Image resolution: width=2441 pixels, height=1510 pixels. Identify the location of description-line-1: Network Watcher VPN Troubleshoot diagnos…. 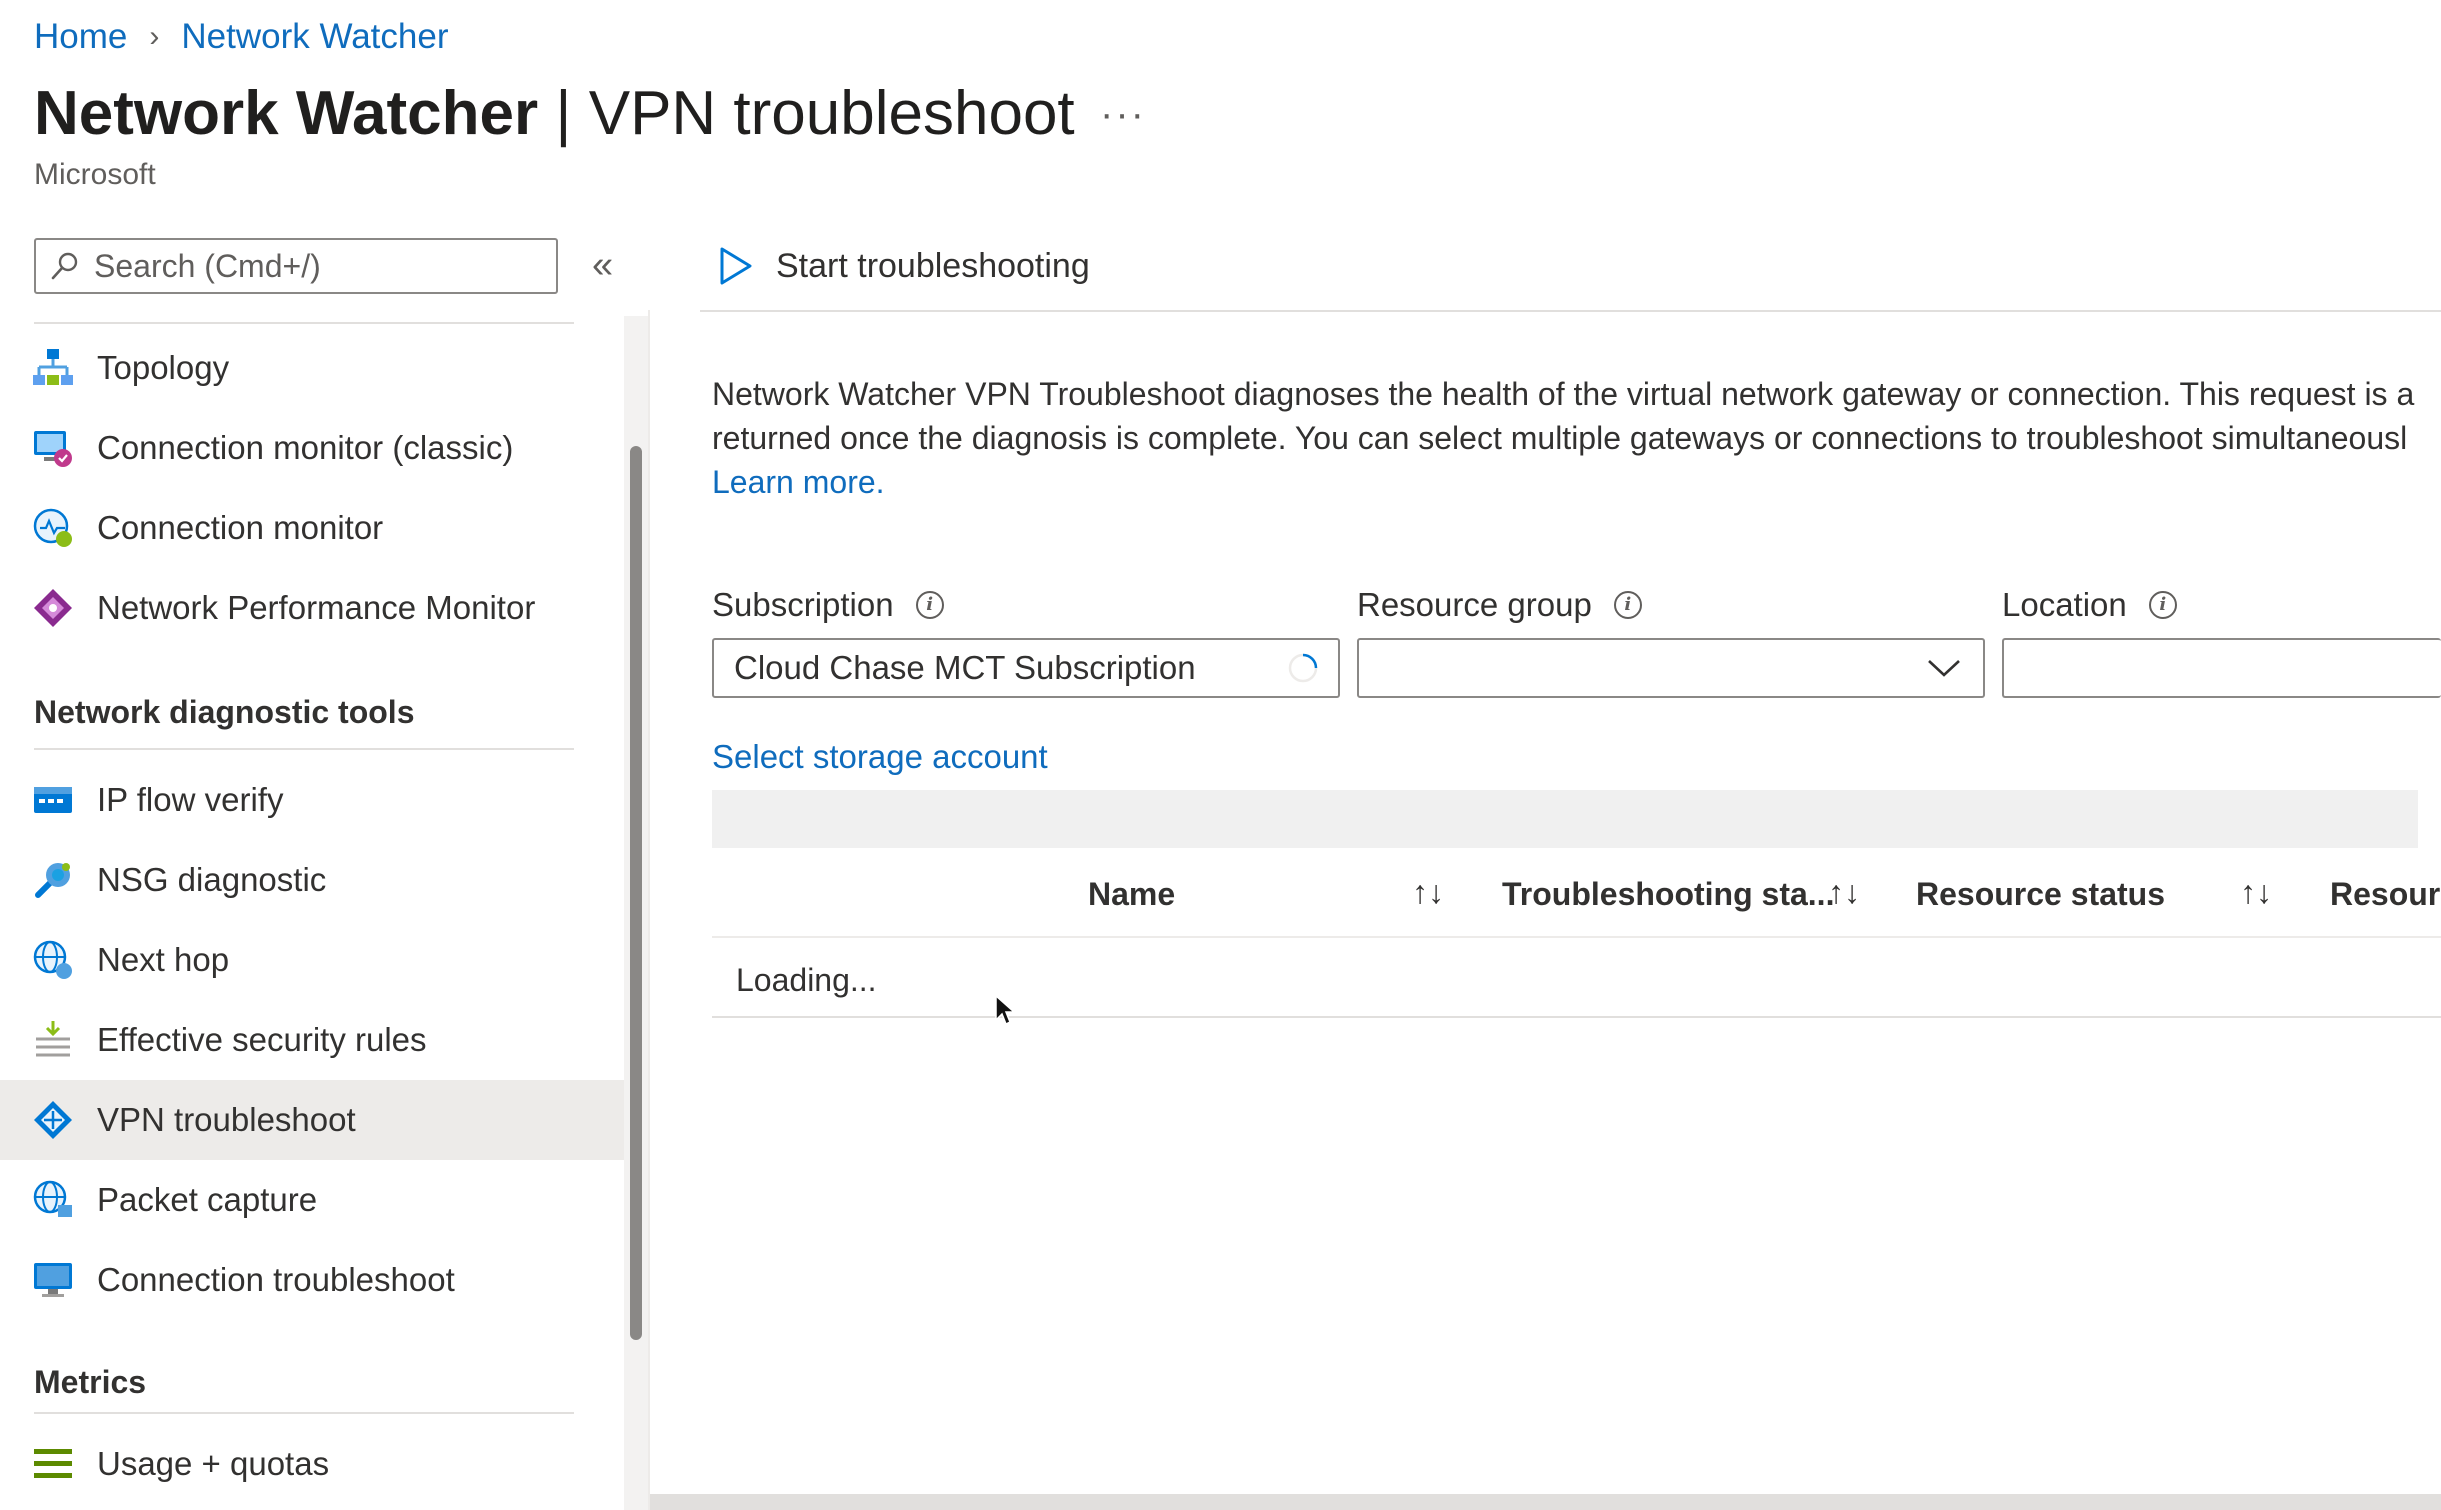
(1563, 394).